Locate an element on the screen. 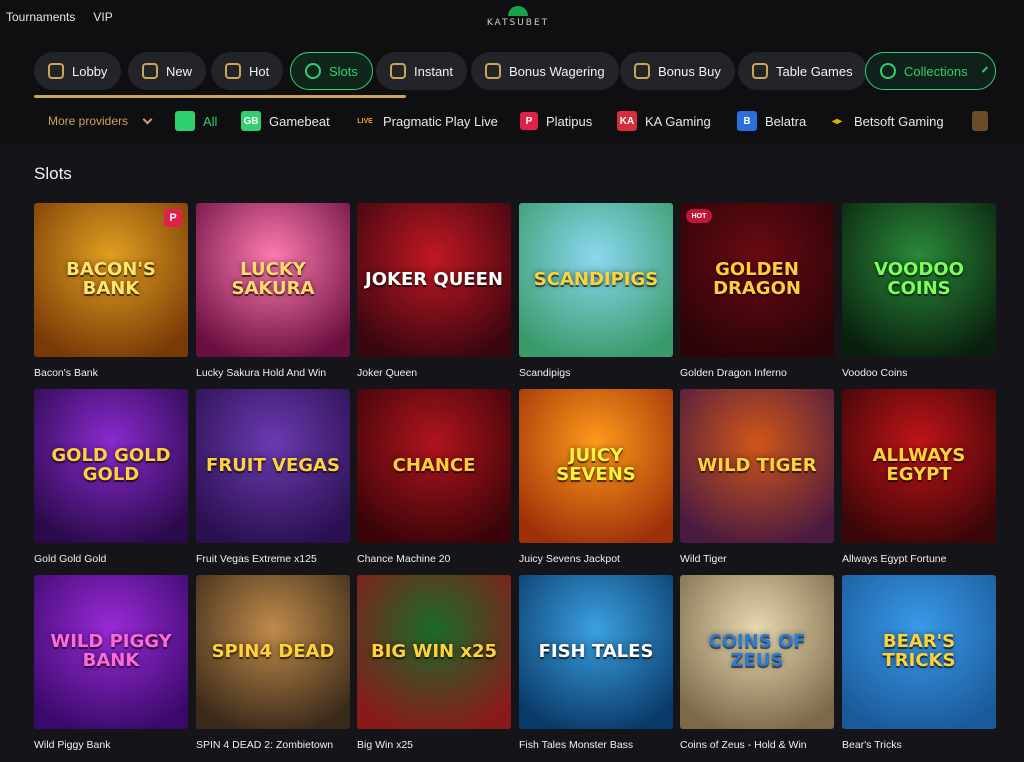  game-card: COINS OF ZEUS Coins of Zeus - Hold & Win is located at coordinates (757, 663).